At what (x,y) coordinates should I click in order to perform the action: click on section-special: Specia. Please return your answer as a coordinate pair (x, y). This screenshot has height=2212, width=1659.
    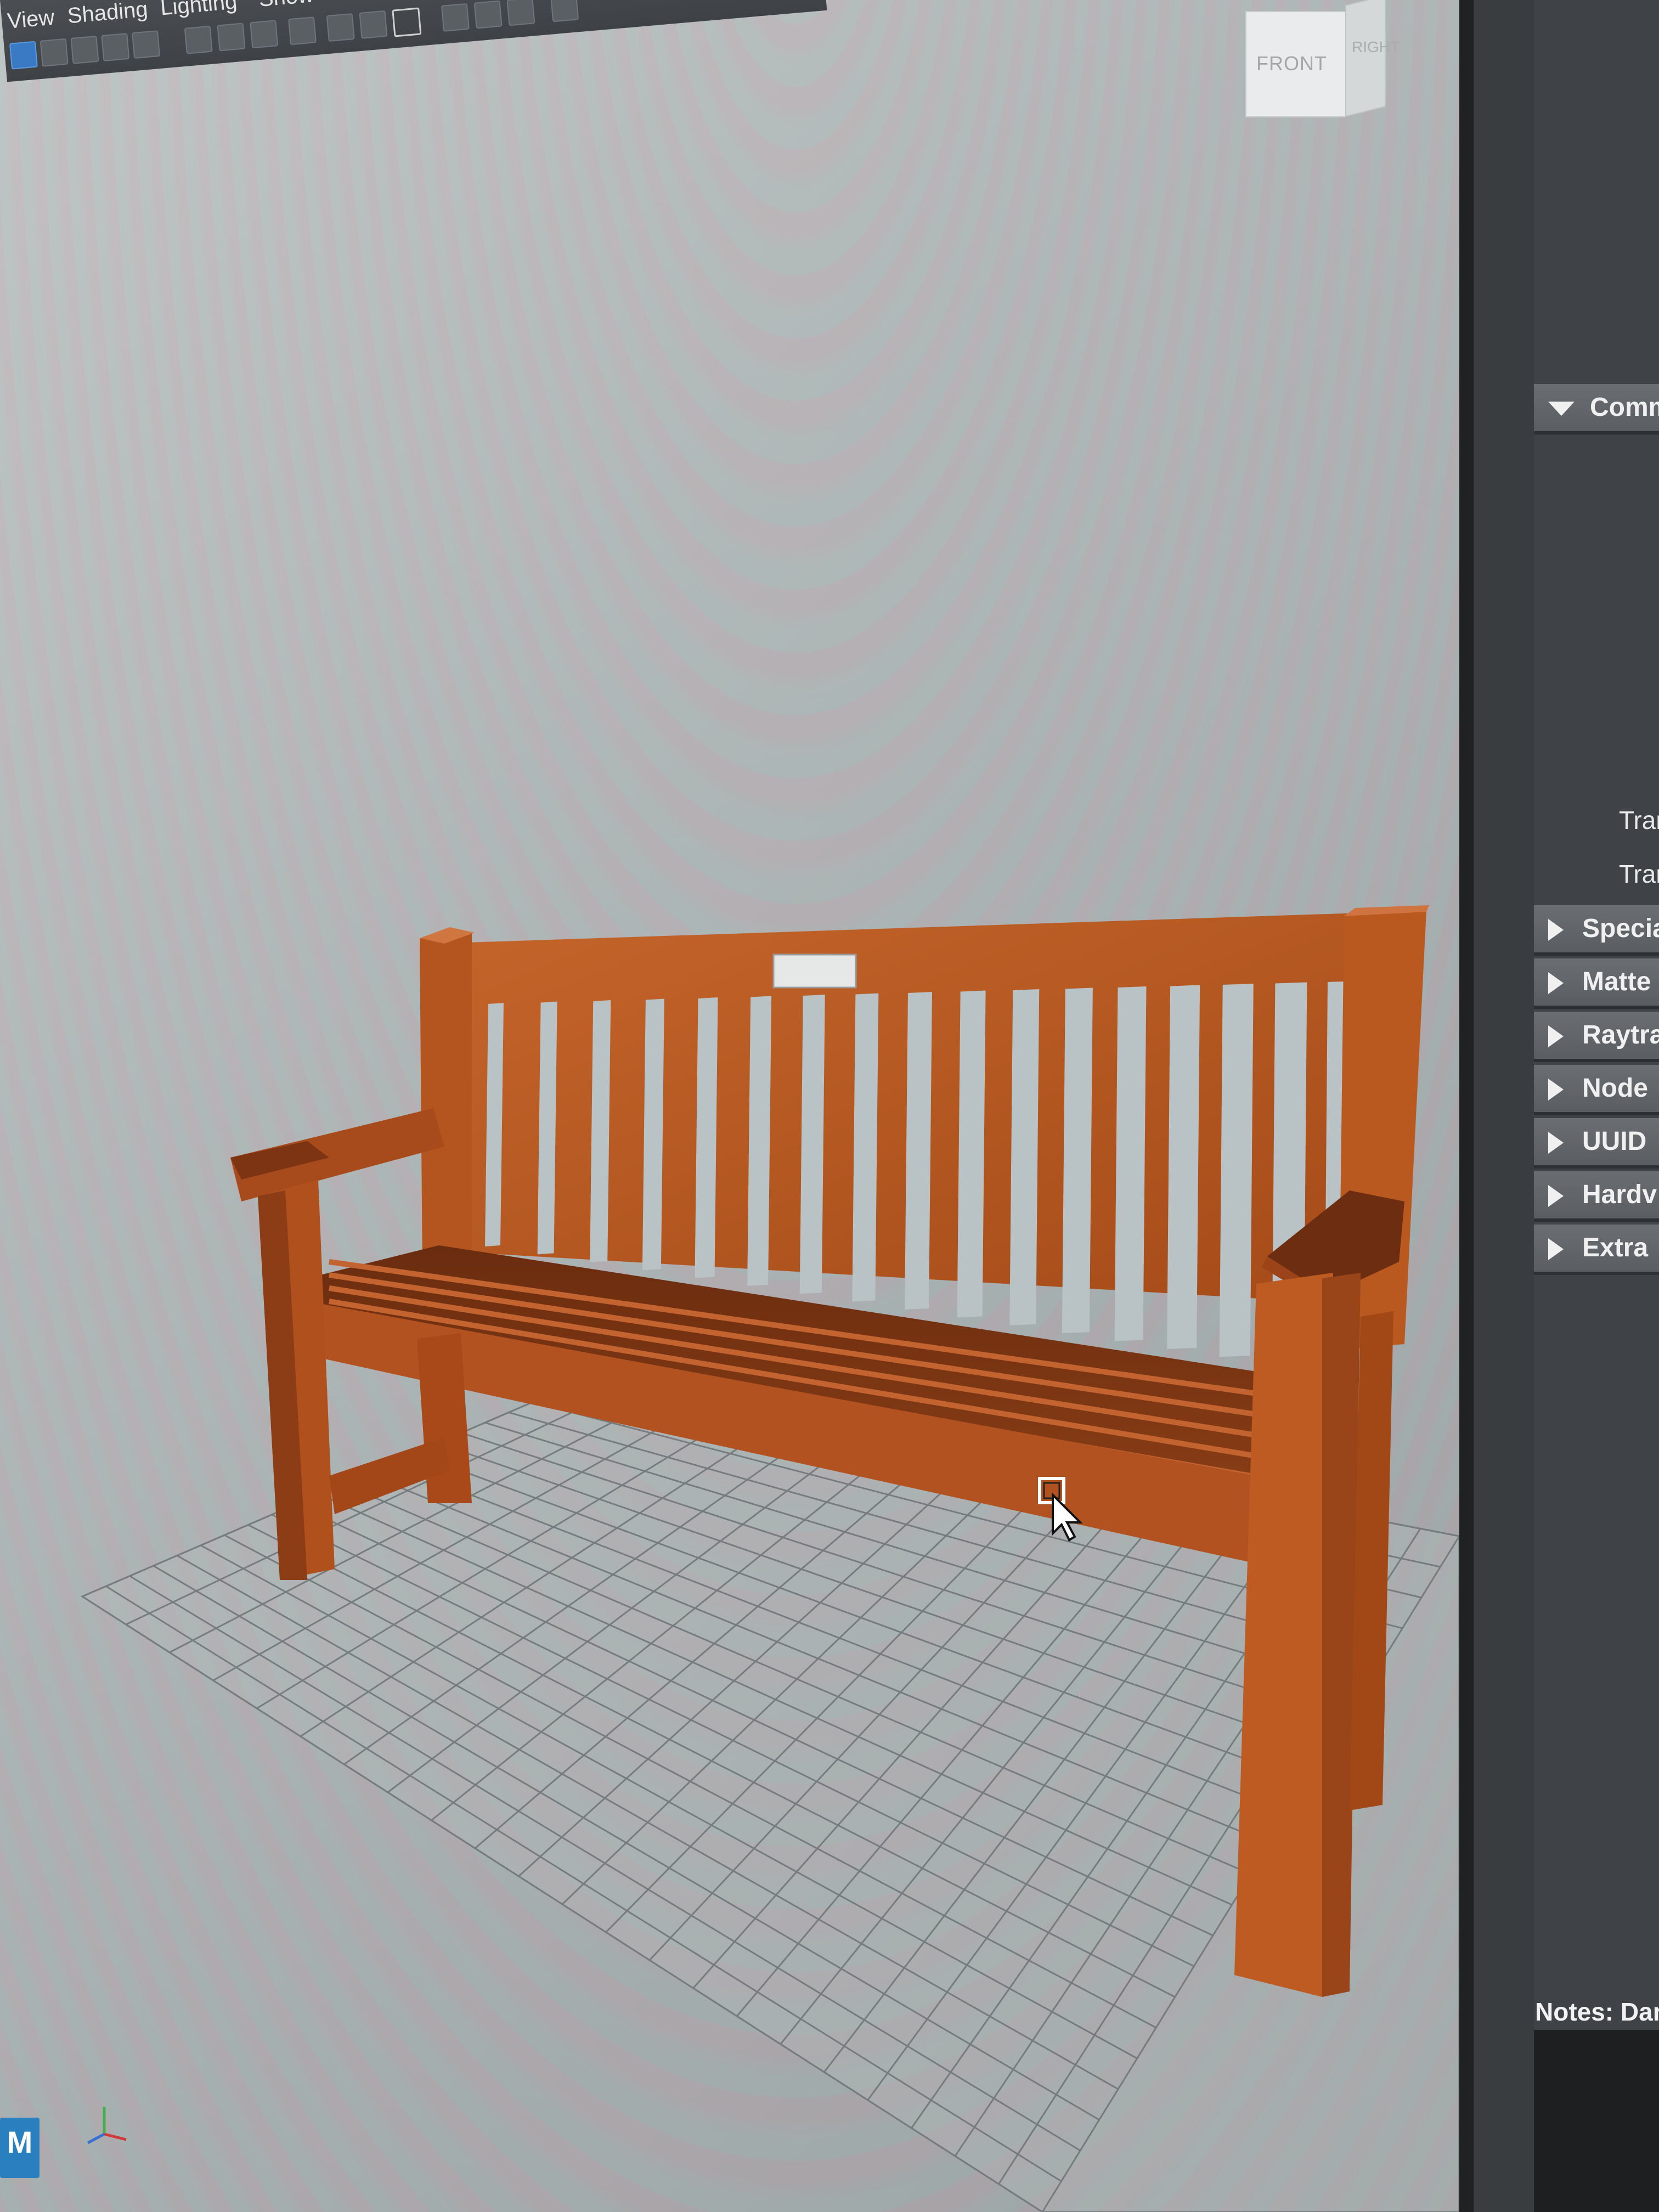
    Looking at the image, I should click on (1596, 931).